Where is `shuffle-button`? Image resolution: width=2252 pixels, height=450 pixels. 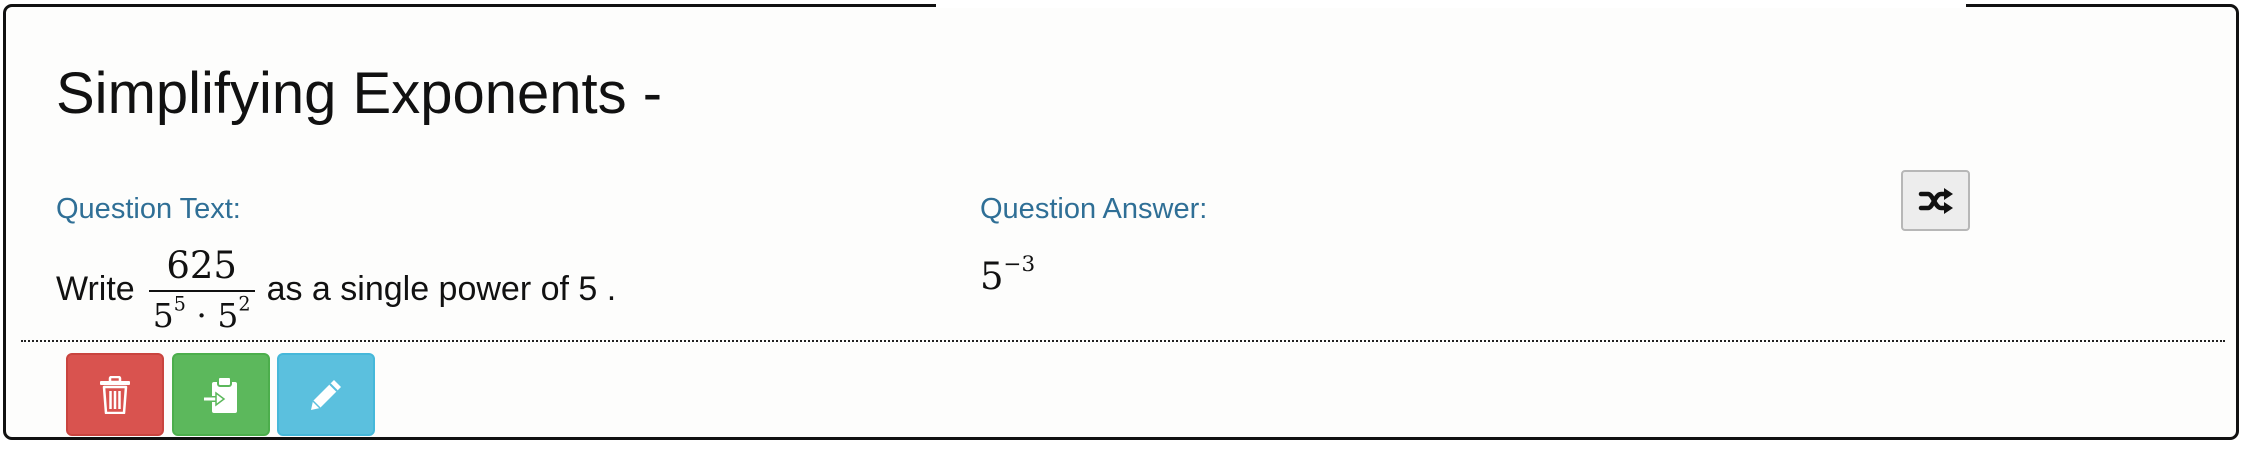
shuffle-button is located at coordinates (1935, 200).